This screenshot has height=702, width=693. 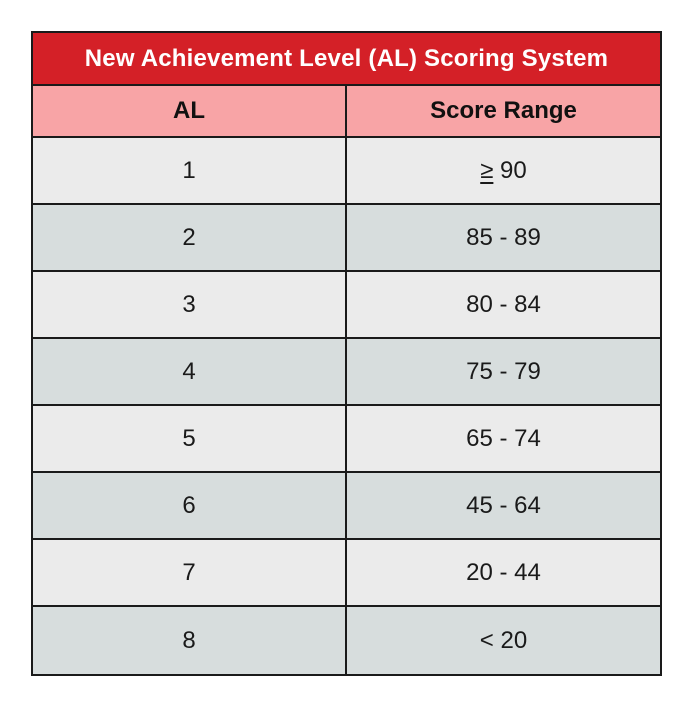 What do you see at coordinates (190, 111) in the screenshot?
I see `header-al: AL` at bounding box center [190, 111].